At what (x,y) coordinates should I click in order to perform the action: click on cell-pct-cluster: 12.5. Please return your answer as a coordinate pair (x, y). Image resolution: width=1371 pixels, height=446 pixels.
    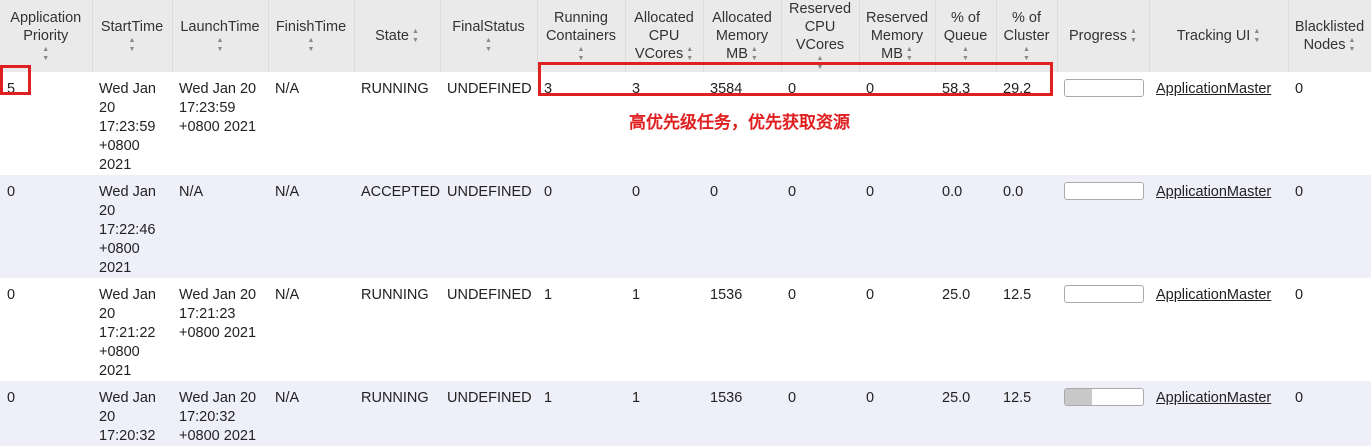
    Looking at the image, I should click on (1026, 329).